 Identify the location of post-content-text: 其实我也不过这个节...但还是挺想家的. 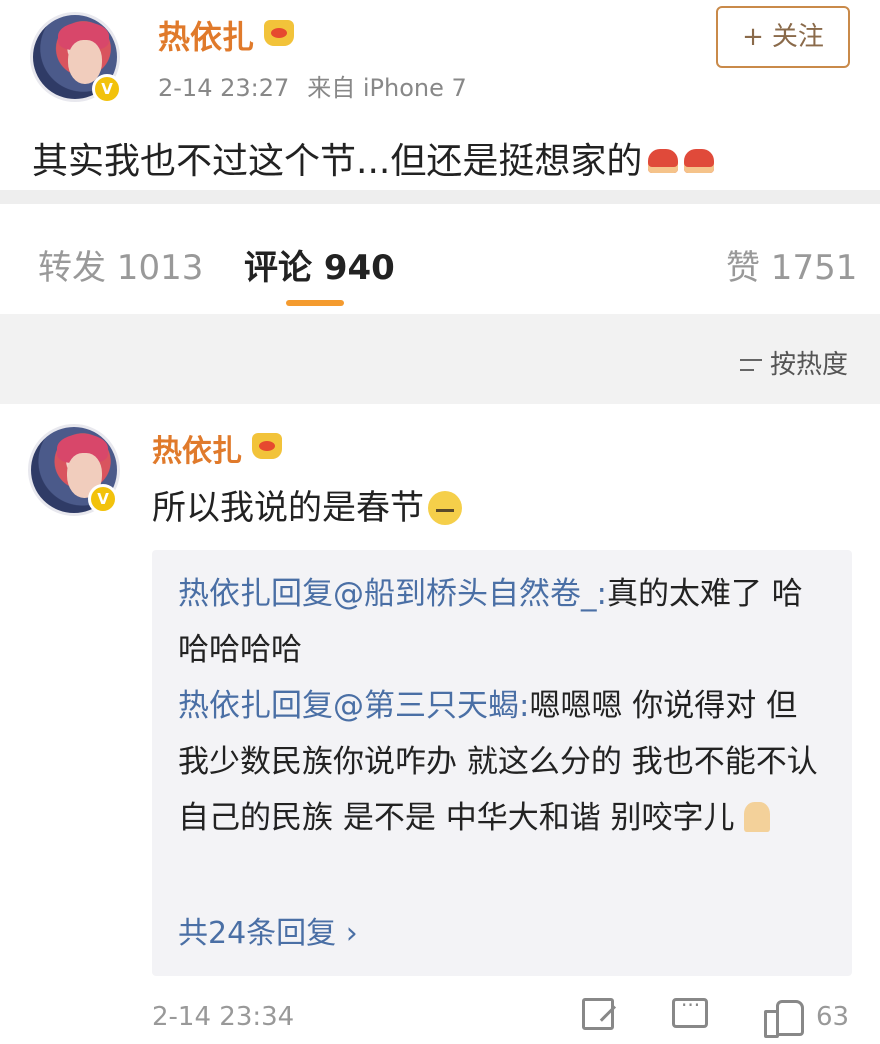
(337, 161).